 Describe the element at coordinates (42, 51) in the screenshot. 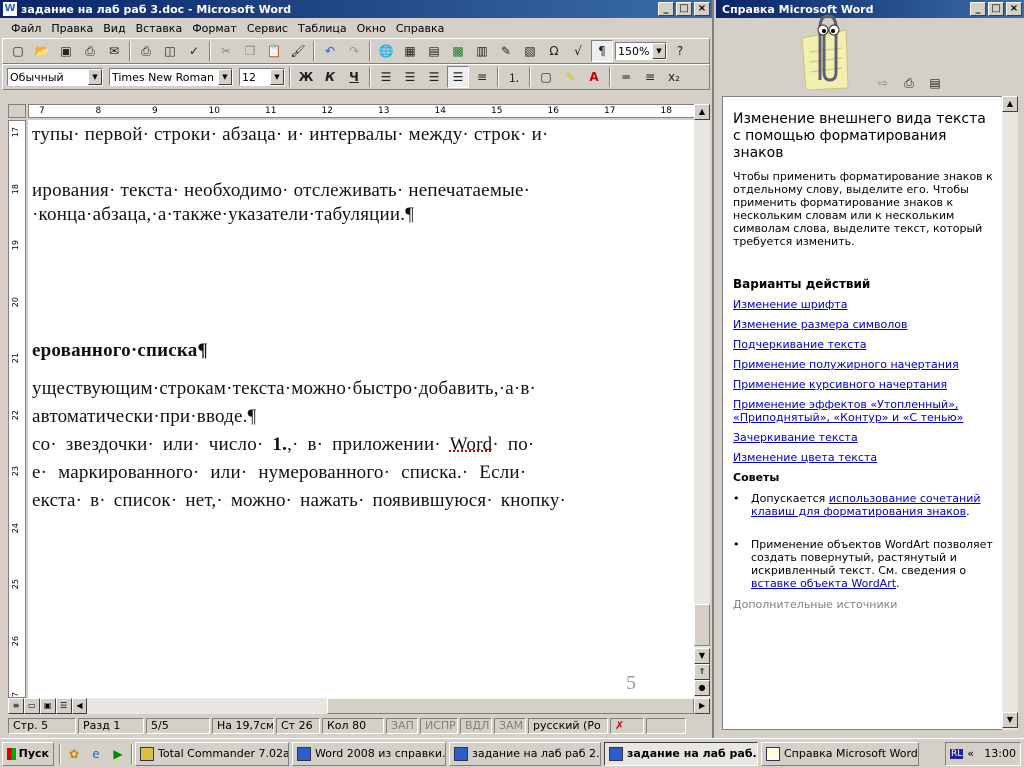

I see `open-folder-icon: 📂` at that location.